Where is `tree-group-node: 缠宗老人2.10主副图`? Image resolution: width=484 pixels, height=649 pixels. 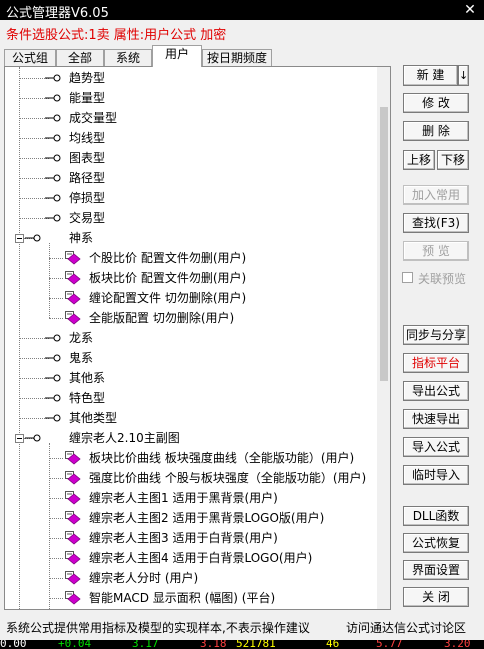 tree-group-node: 缠宗老人2.10主副图 is located at coordinates (190, 438).